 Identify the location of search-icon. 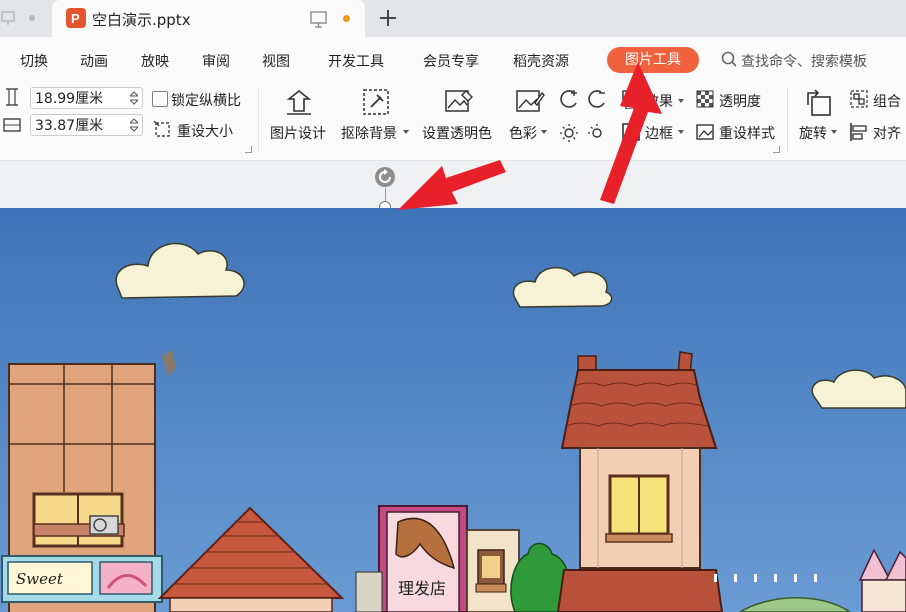
(729, 59).